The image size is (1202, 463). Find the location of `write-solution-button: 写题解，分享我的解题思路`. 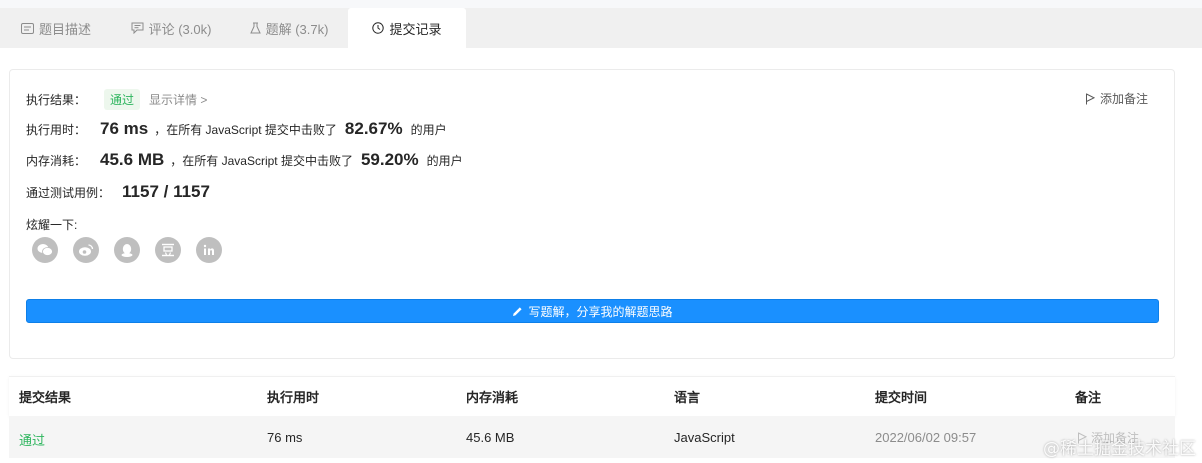

write-solution-button: 写题解，分享我的解题思路 is located at coordinates (592, 311).